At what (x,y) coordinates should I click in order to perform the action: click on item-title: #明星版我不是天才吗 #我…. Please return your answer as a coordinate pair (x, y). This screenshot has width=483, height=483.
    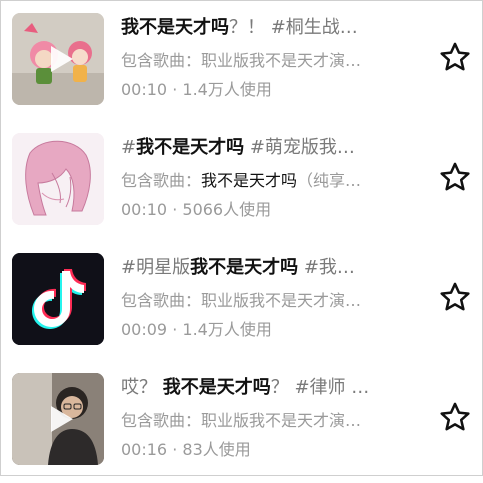
    Looking at the image, I should click on (238, 267).